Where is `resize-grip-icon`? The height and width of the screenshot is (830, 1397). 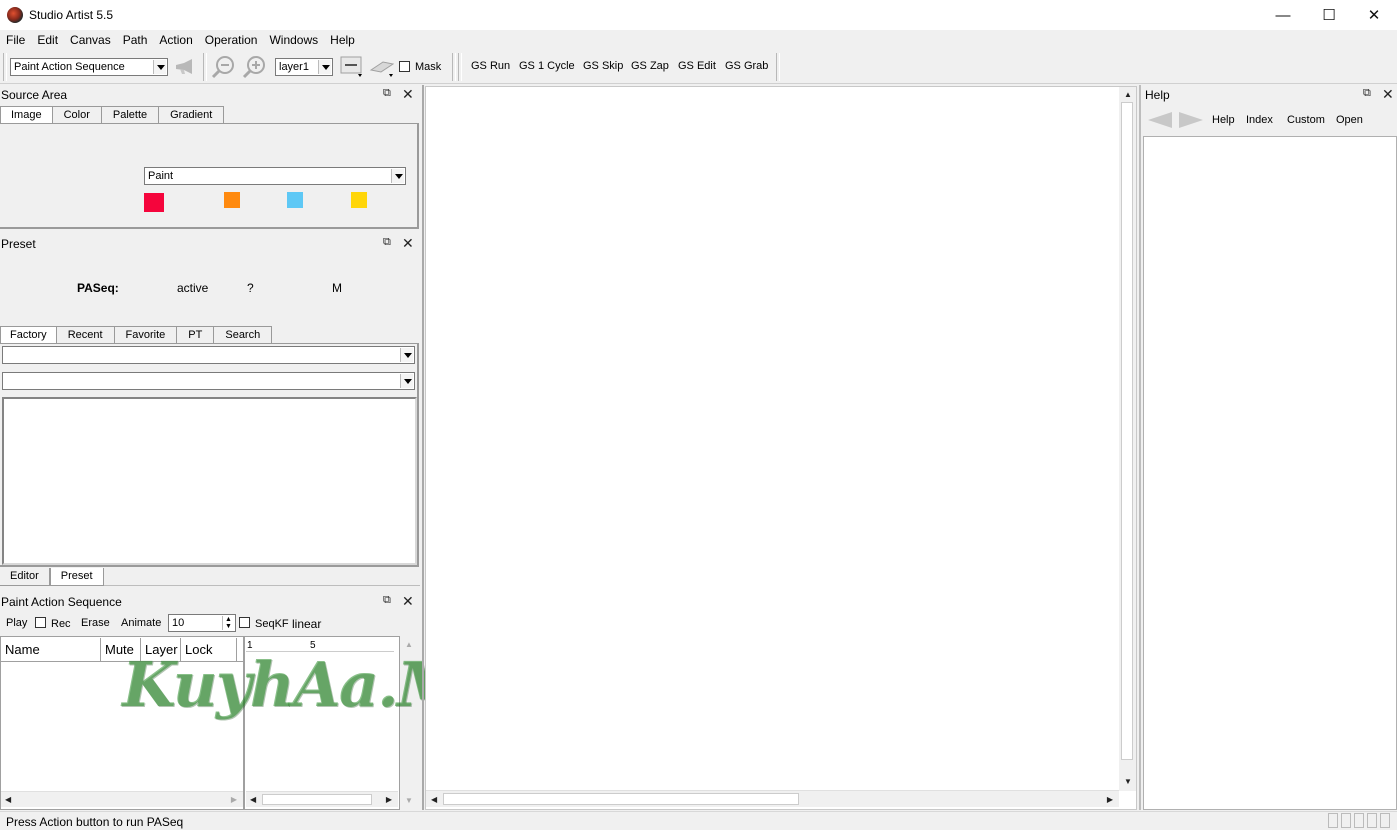
resize-grip-icon is located at coordinates (1385, 820).